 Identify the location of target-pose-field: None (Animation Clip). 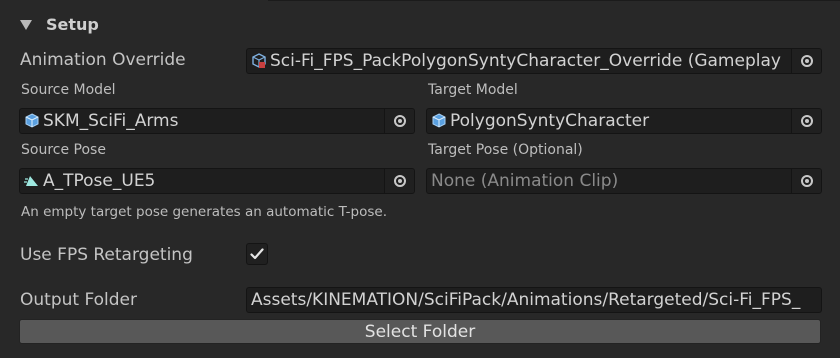
(624, 181).